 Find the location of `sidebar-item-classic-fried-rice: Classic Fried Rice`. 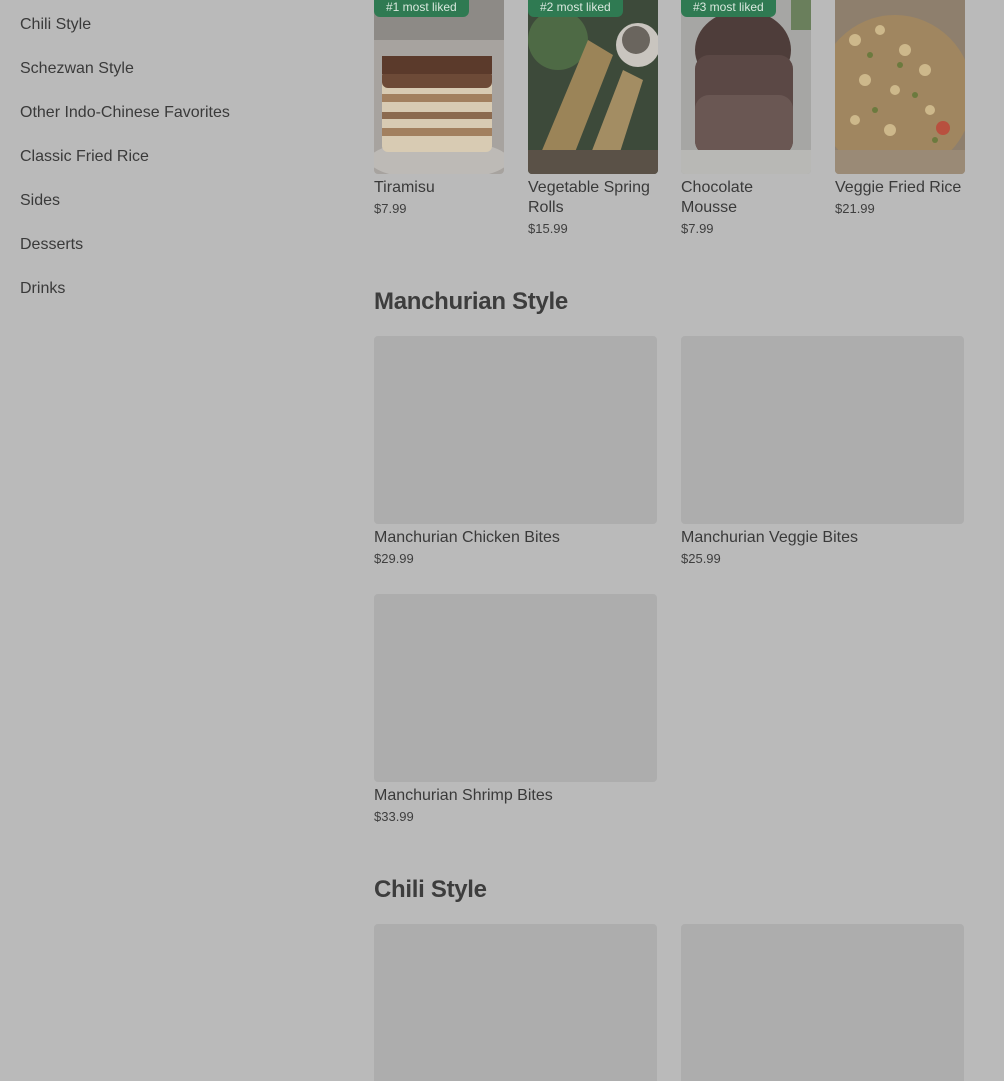

sidebar-item-classic-fried-rice: Classic Fried Rice is located at coordinates (84, 157).